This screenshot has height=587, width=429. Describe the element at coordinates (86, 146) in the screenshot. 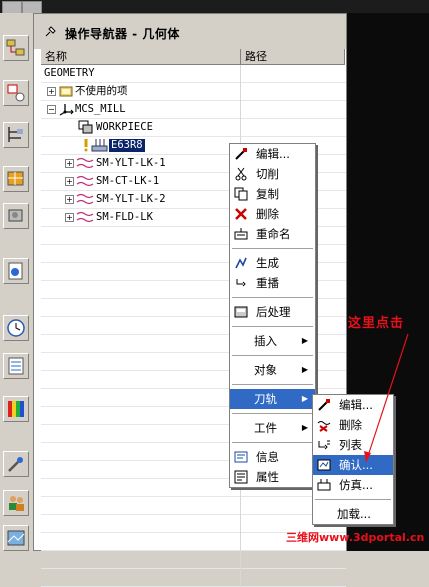

I see `warning-icon` at that location.